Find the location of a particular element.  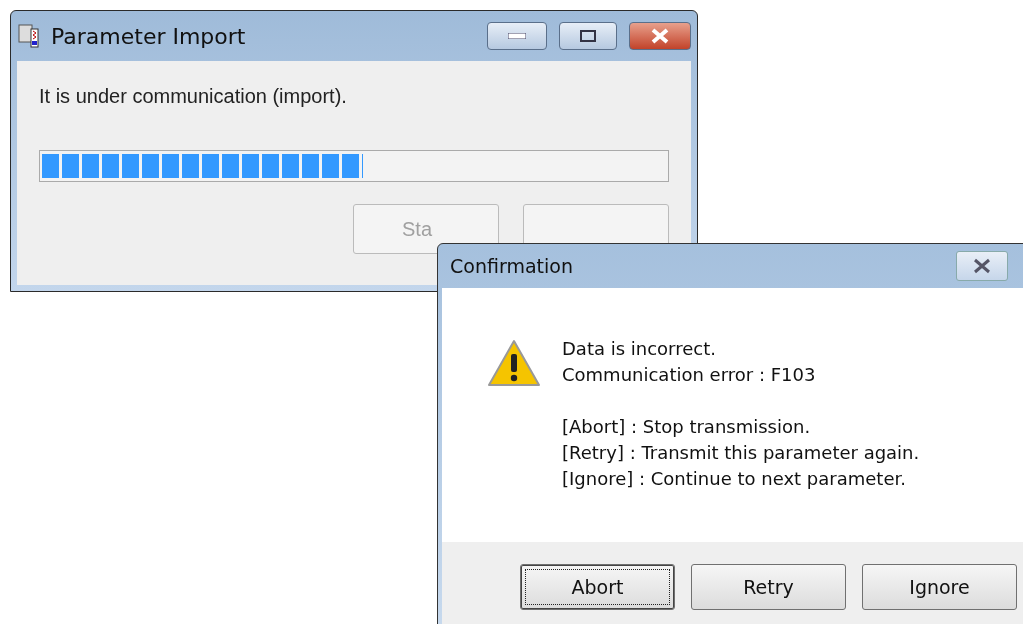

window-title: Parameter Import is located at coordinates (149, 36).